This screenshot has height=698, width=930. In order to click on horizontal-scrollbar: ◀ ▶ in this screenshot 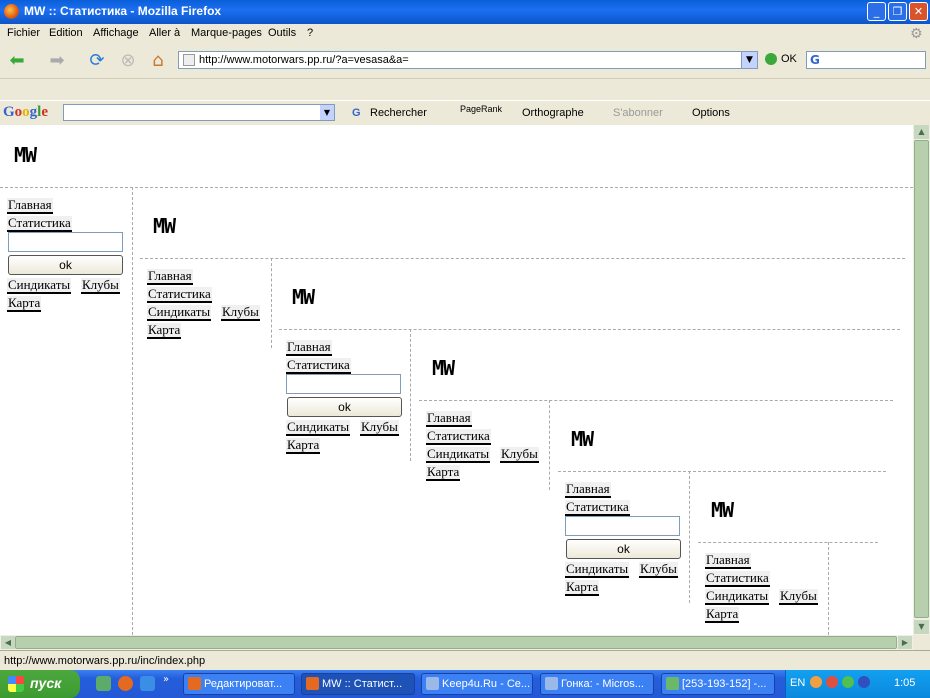, I will do `click(456, 642)`.